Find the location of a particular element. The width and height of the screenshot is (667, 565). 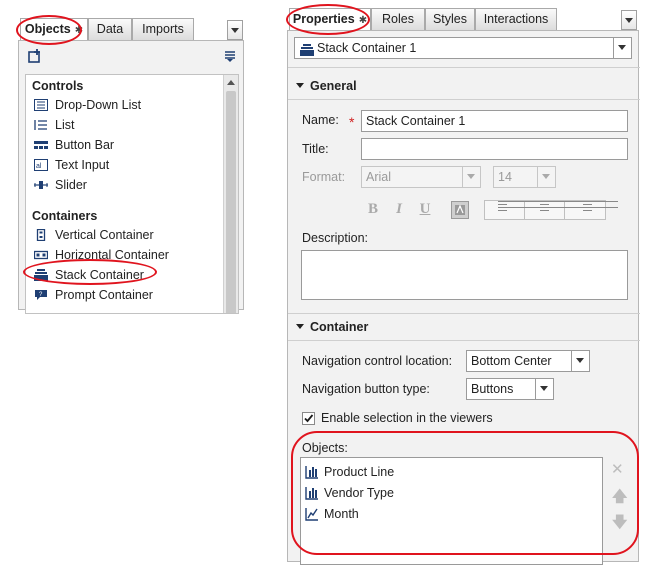

list-item-prompt-container: ? Prompt Container is located at coordinates (93, 295).